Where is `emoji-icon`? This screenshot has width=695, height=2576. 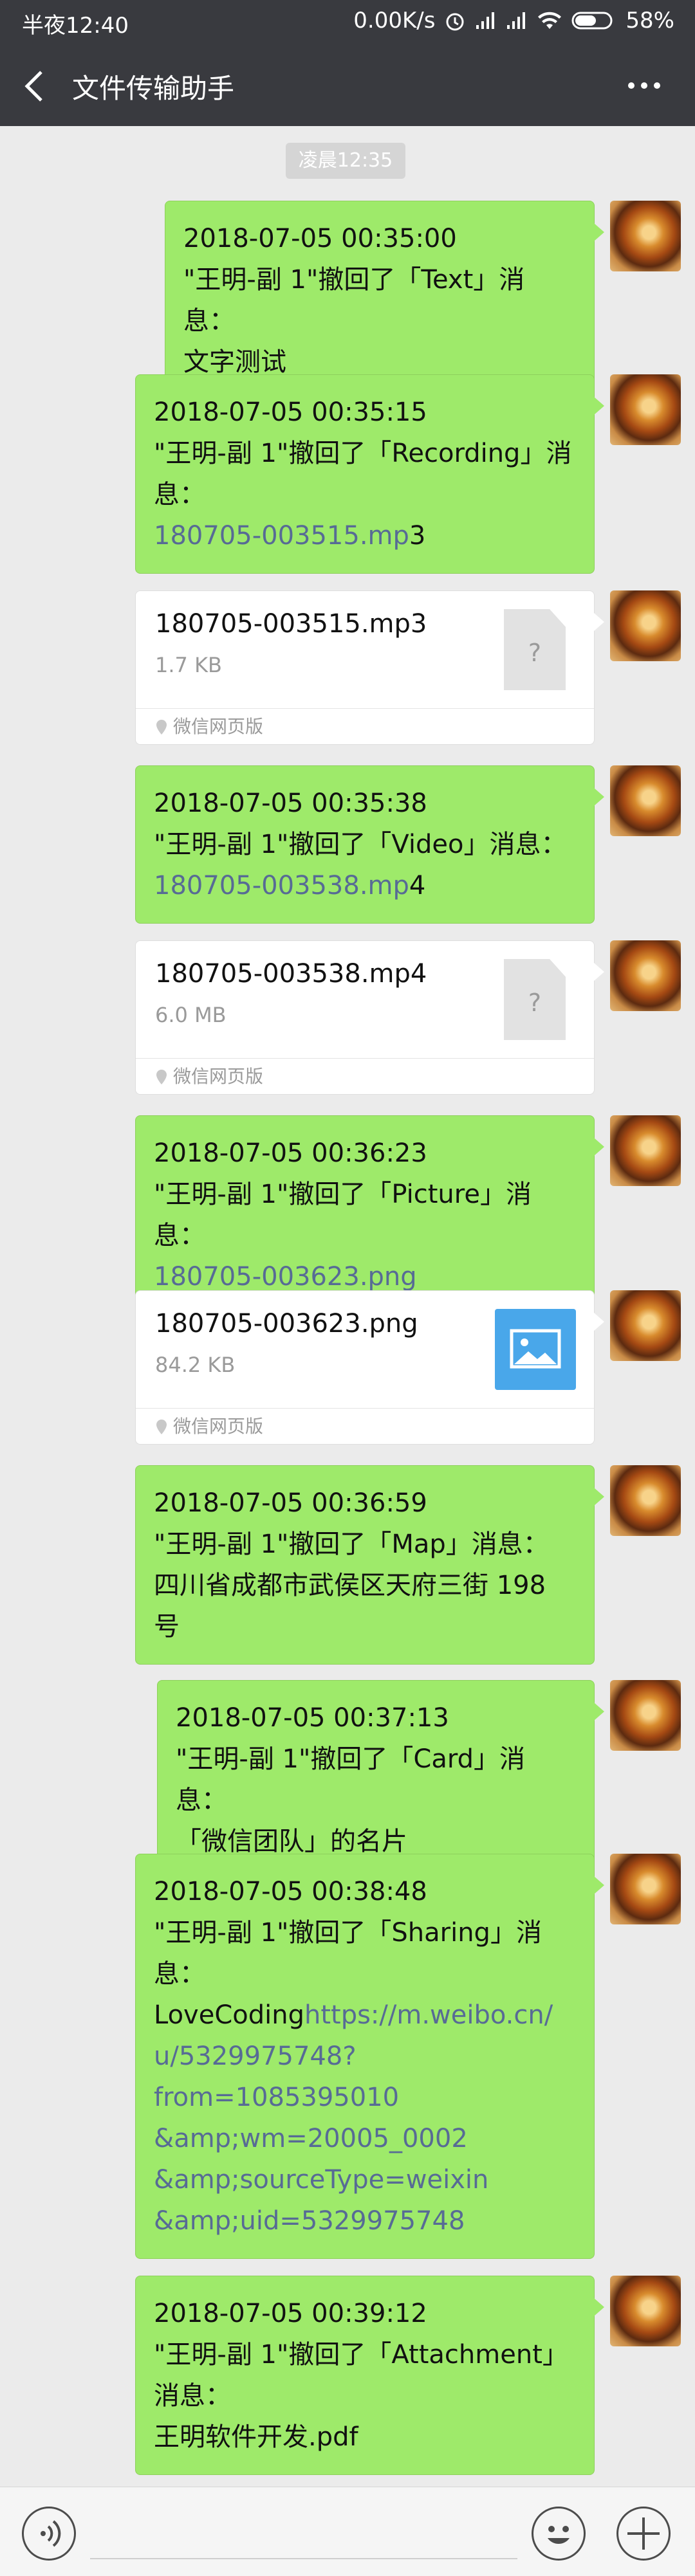 emoji-icon is located at coordinates (559, 2535).